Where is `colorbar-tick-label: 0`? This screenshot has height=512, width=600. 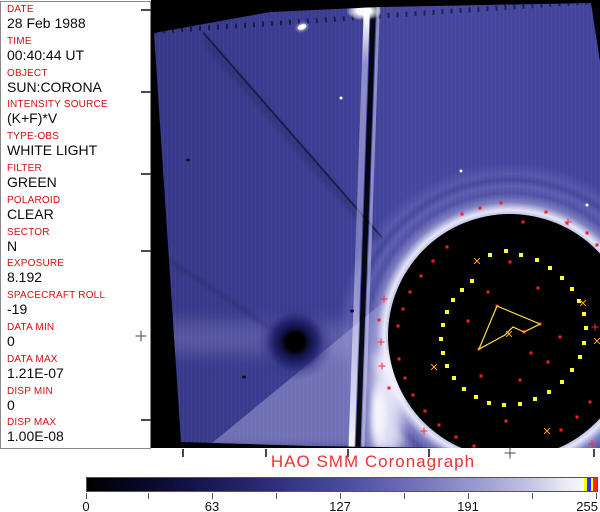 colorbar-tick-label: 0 is located at coordinates (86, 505).